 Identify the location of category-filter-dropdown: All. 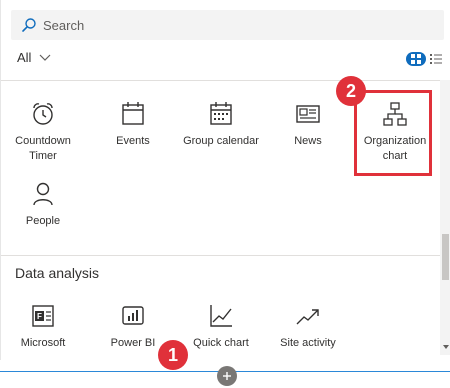
(34, 57).